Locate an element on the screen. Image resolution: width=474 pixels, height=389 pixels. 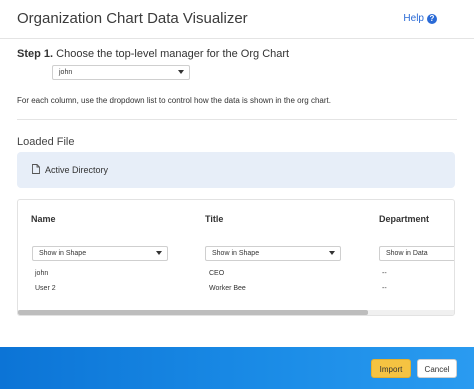
name-display-select: Show in Shape is located at coordinates (100, 253).